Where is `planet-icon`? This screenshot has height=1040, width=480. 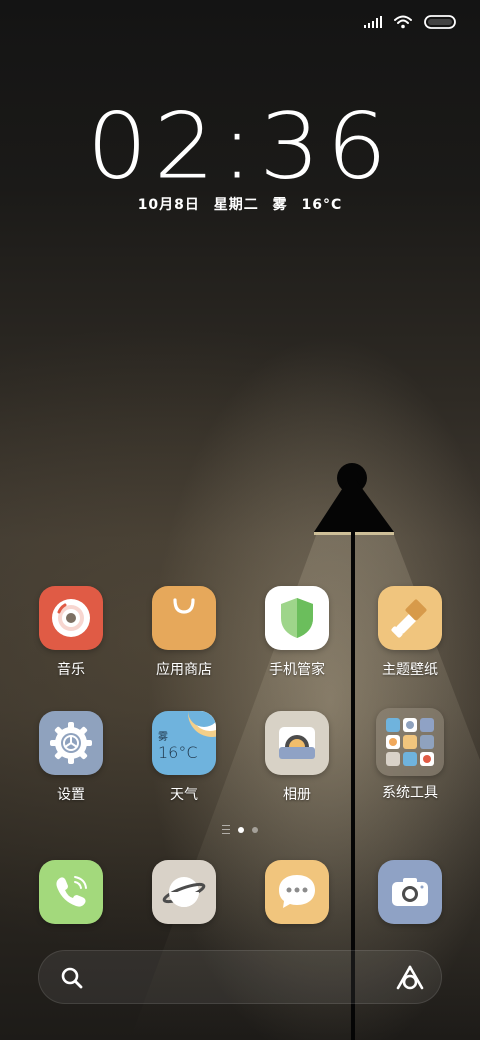
planet-icon is located at coordinates (184, 892).